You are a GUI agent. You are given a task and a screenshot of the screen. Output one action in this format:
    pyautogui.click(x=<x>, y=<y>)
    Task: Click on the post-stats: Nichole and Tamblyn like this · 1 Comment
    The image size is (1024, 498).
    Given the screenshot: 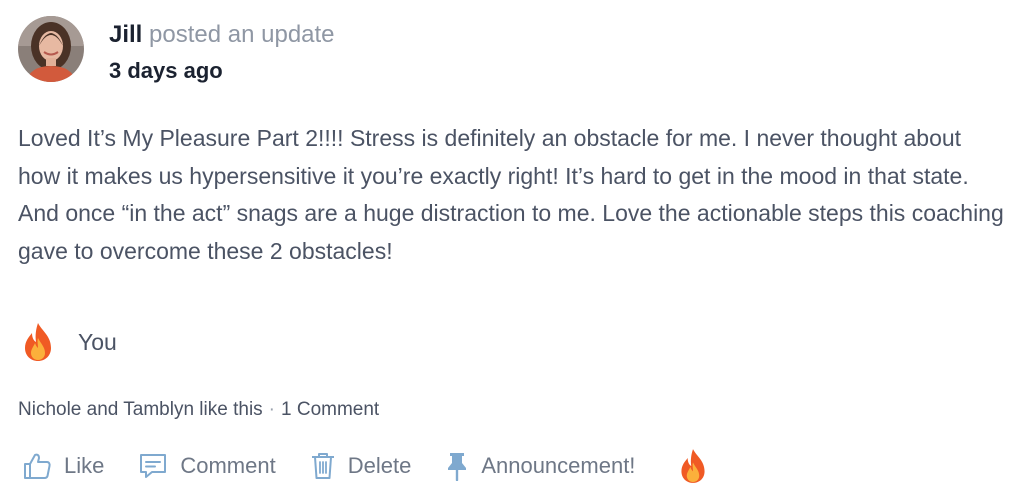 What is the action you would take?
    pyautogui.click(x=198, y=410)
    